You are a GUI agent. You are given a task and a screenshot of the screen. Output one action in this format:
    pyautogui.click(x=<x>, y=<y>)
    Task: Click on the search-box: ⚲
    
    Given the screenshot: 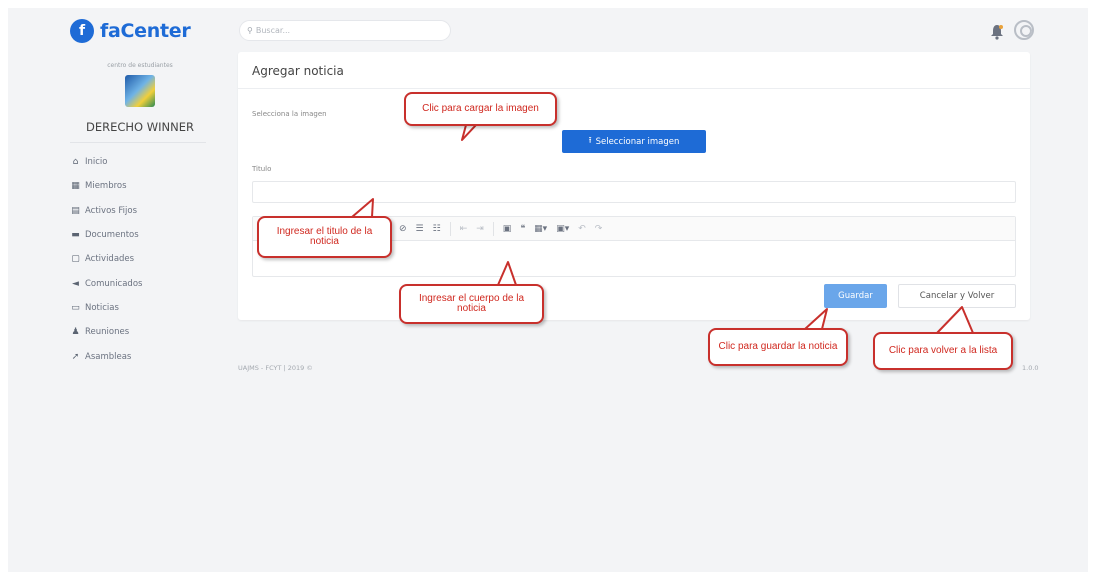 What is the action you would take?
    pyautogui.click(x=345, y=30)
    